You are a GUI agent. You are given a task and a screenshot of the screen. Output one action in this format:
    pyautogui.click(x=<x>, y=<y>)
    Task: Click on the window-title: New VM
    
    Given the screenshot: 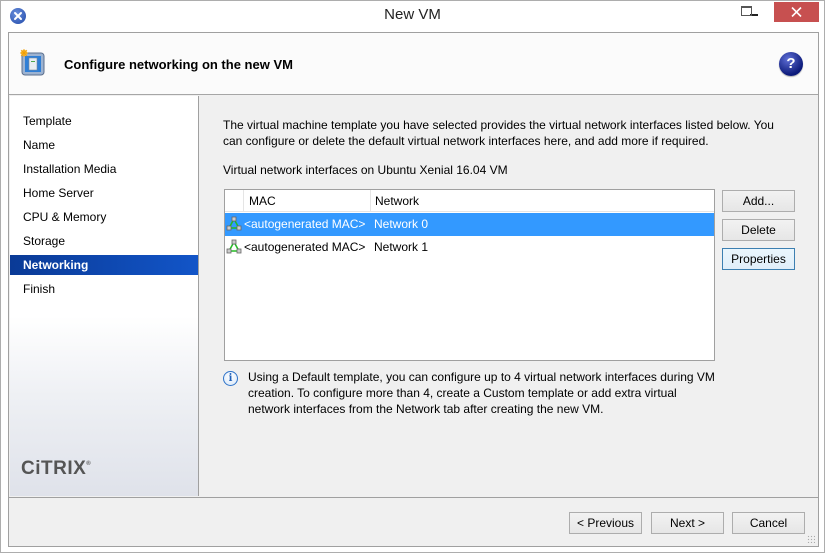 What is the action you would take?
    pyautogui.click(x=412, y=14)
    